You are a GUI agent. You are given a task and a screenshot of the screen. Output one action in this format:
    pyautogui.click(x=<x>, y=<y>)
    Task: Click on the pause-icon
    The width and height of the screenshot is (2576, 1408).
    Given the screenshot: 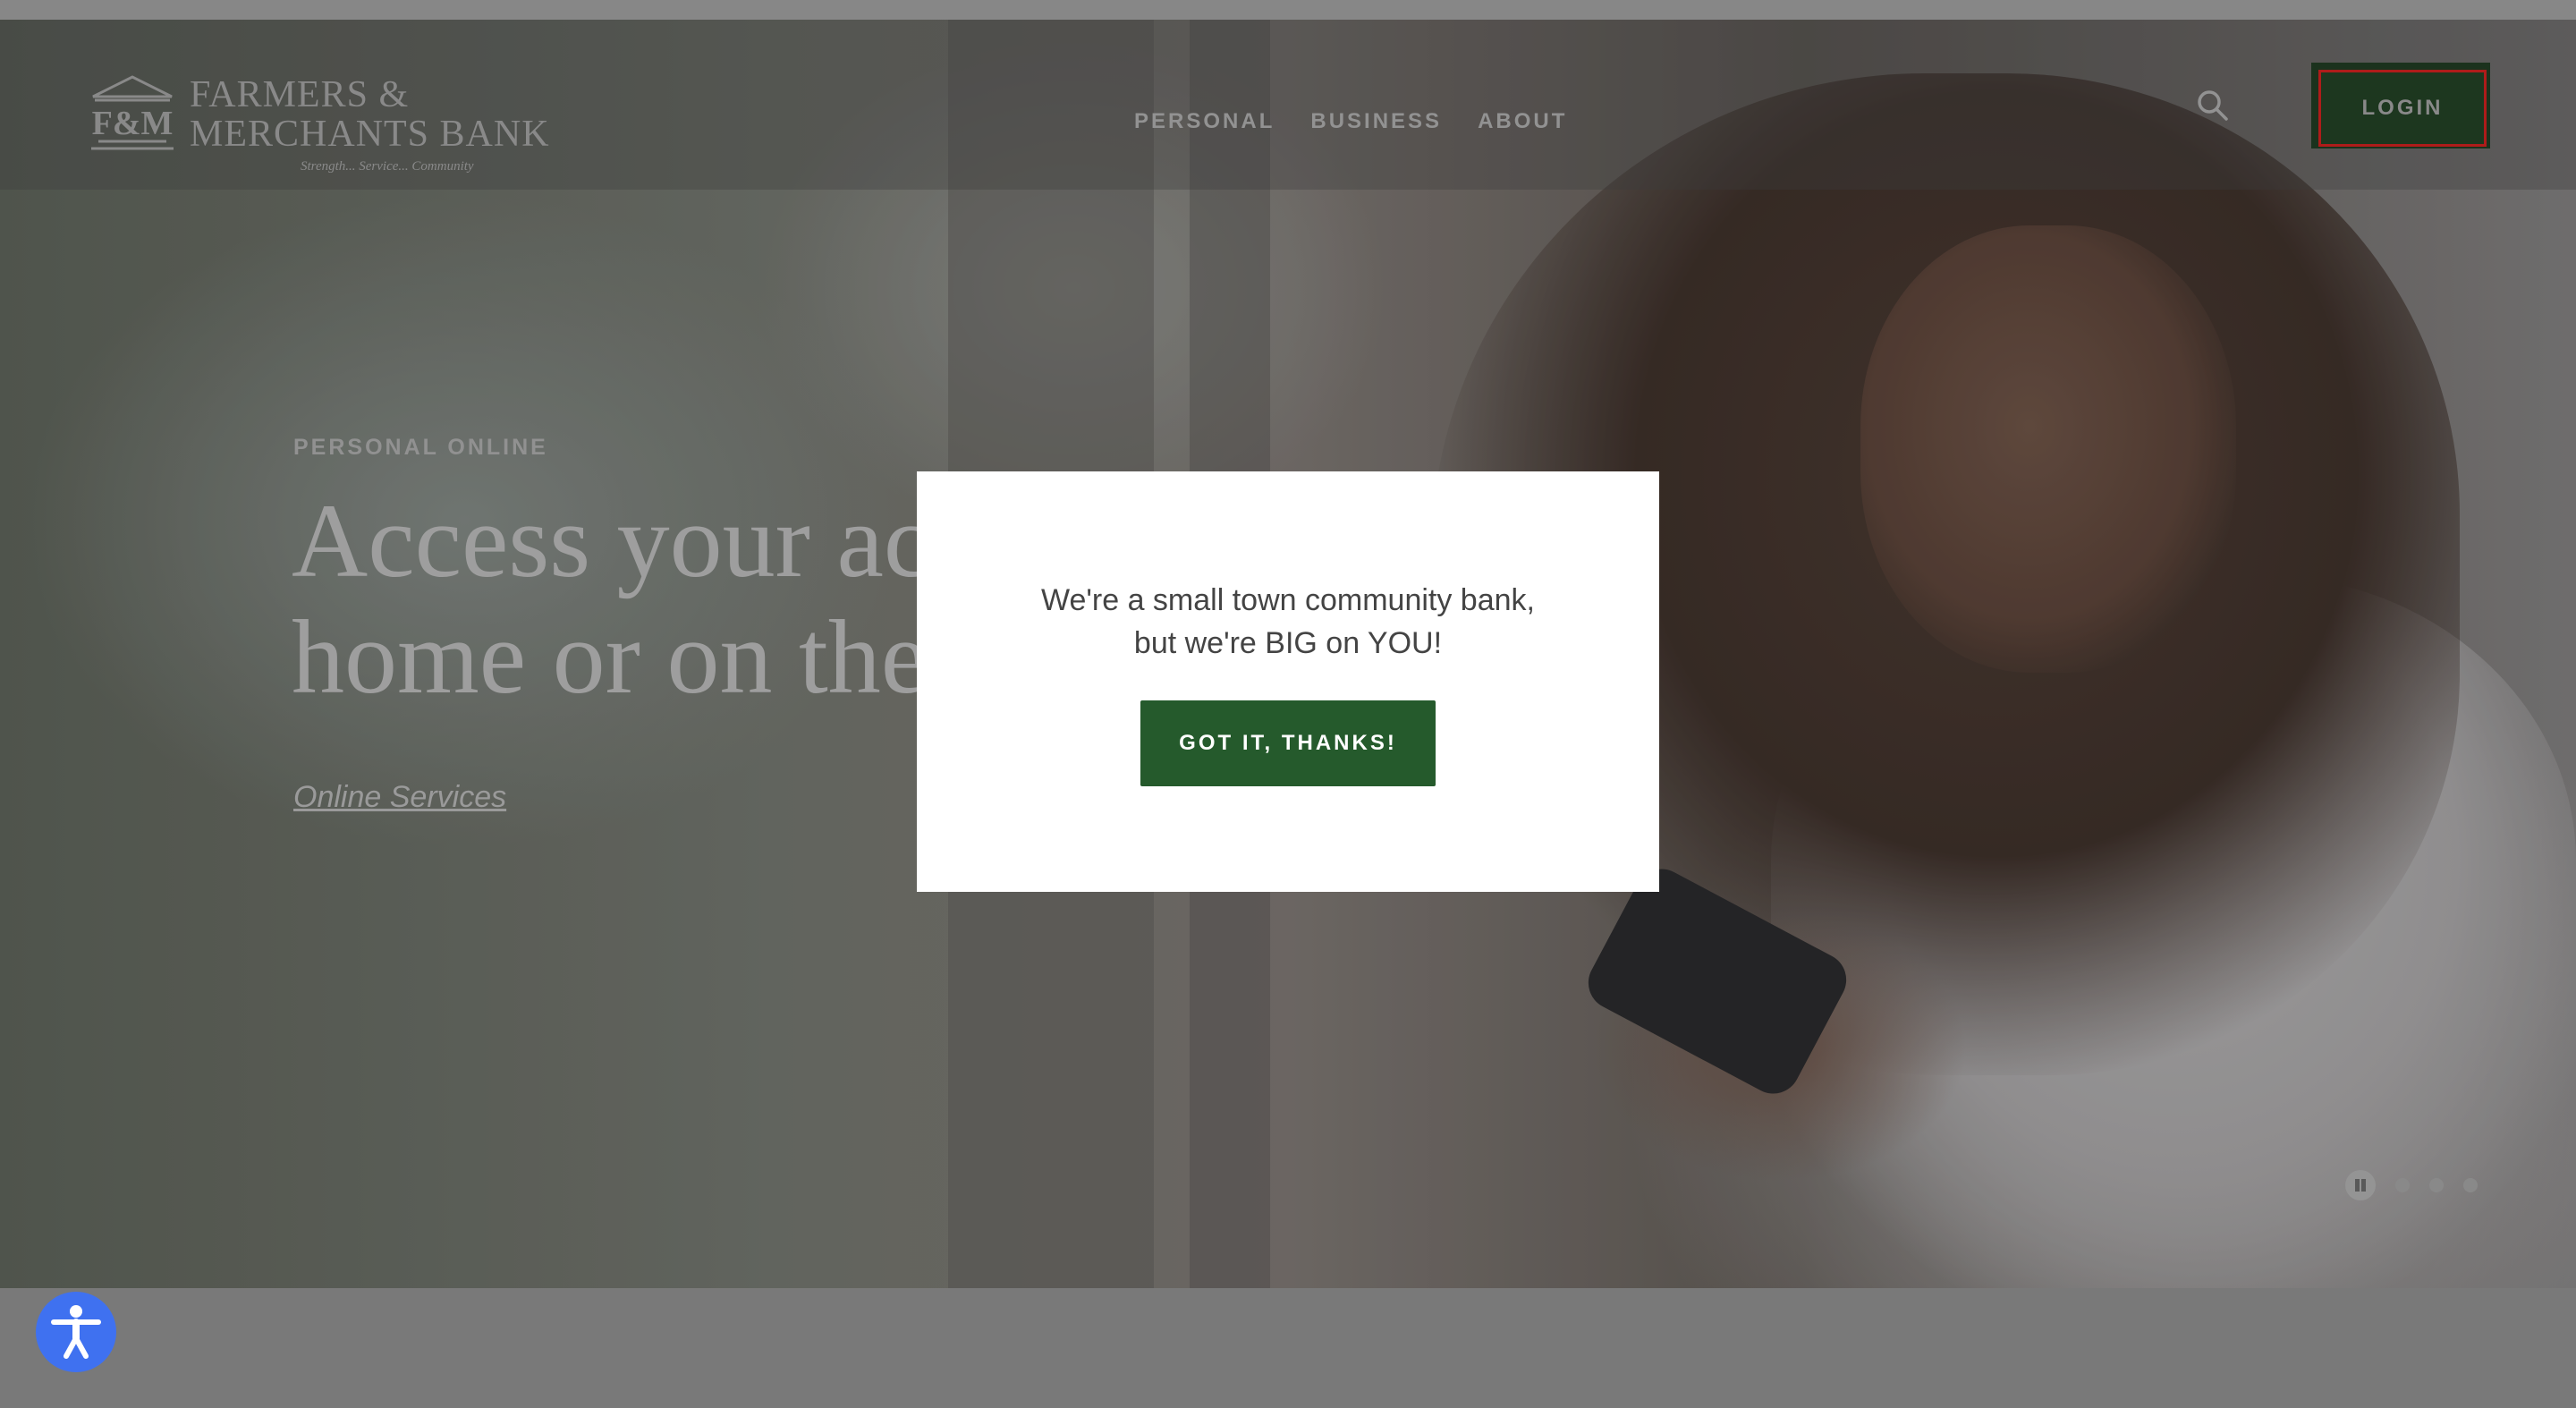 What is the action you would take?
    pyautogui.click(x=2360, y=1185)
    